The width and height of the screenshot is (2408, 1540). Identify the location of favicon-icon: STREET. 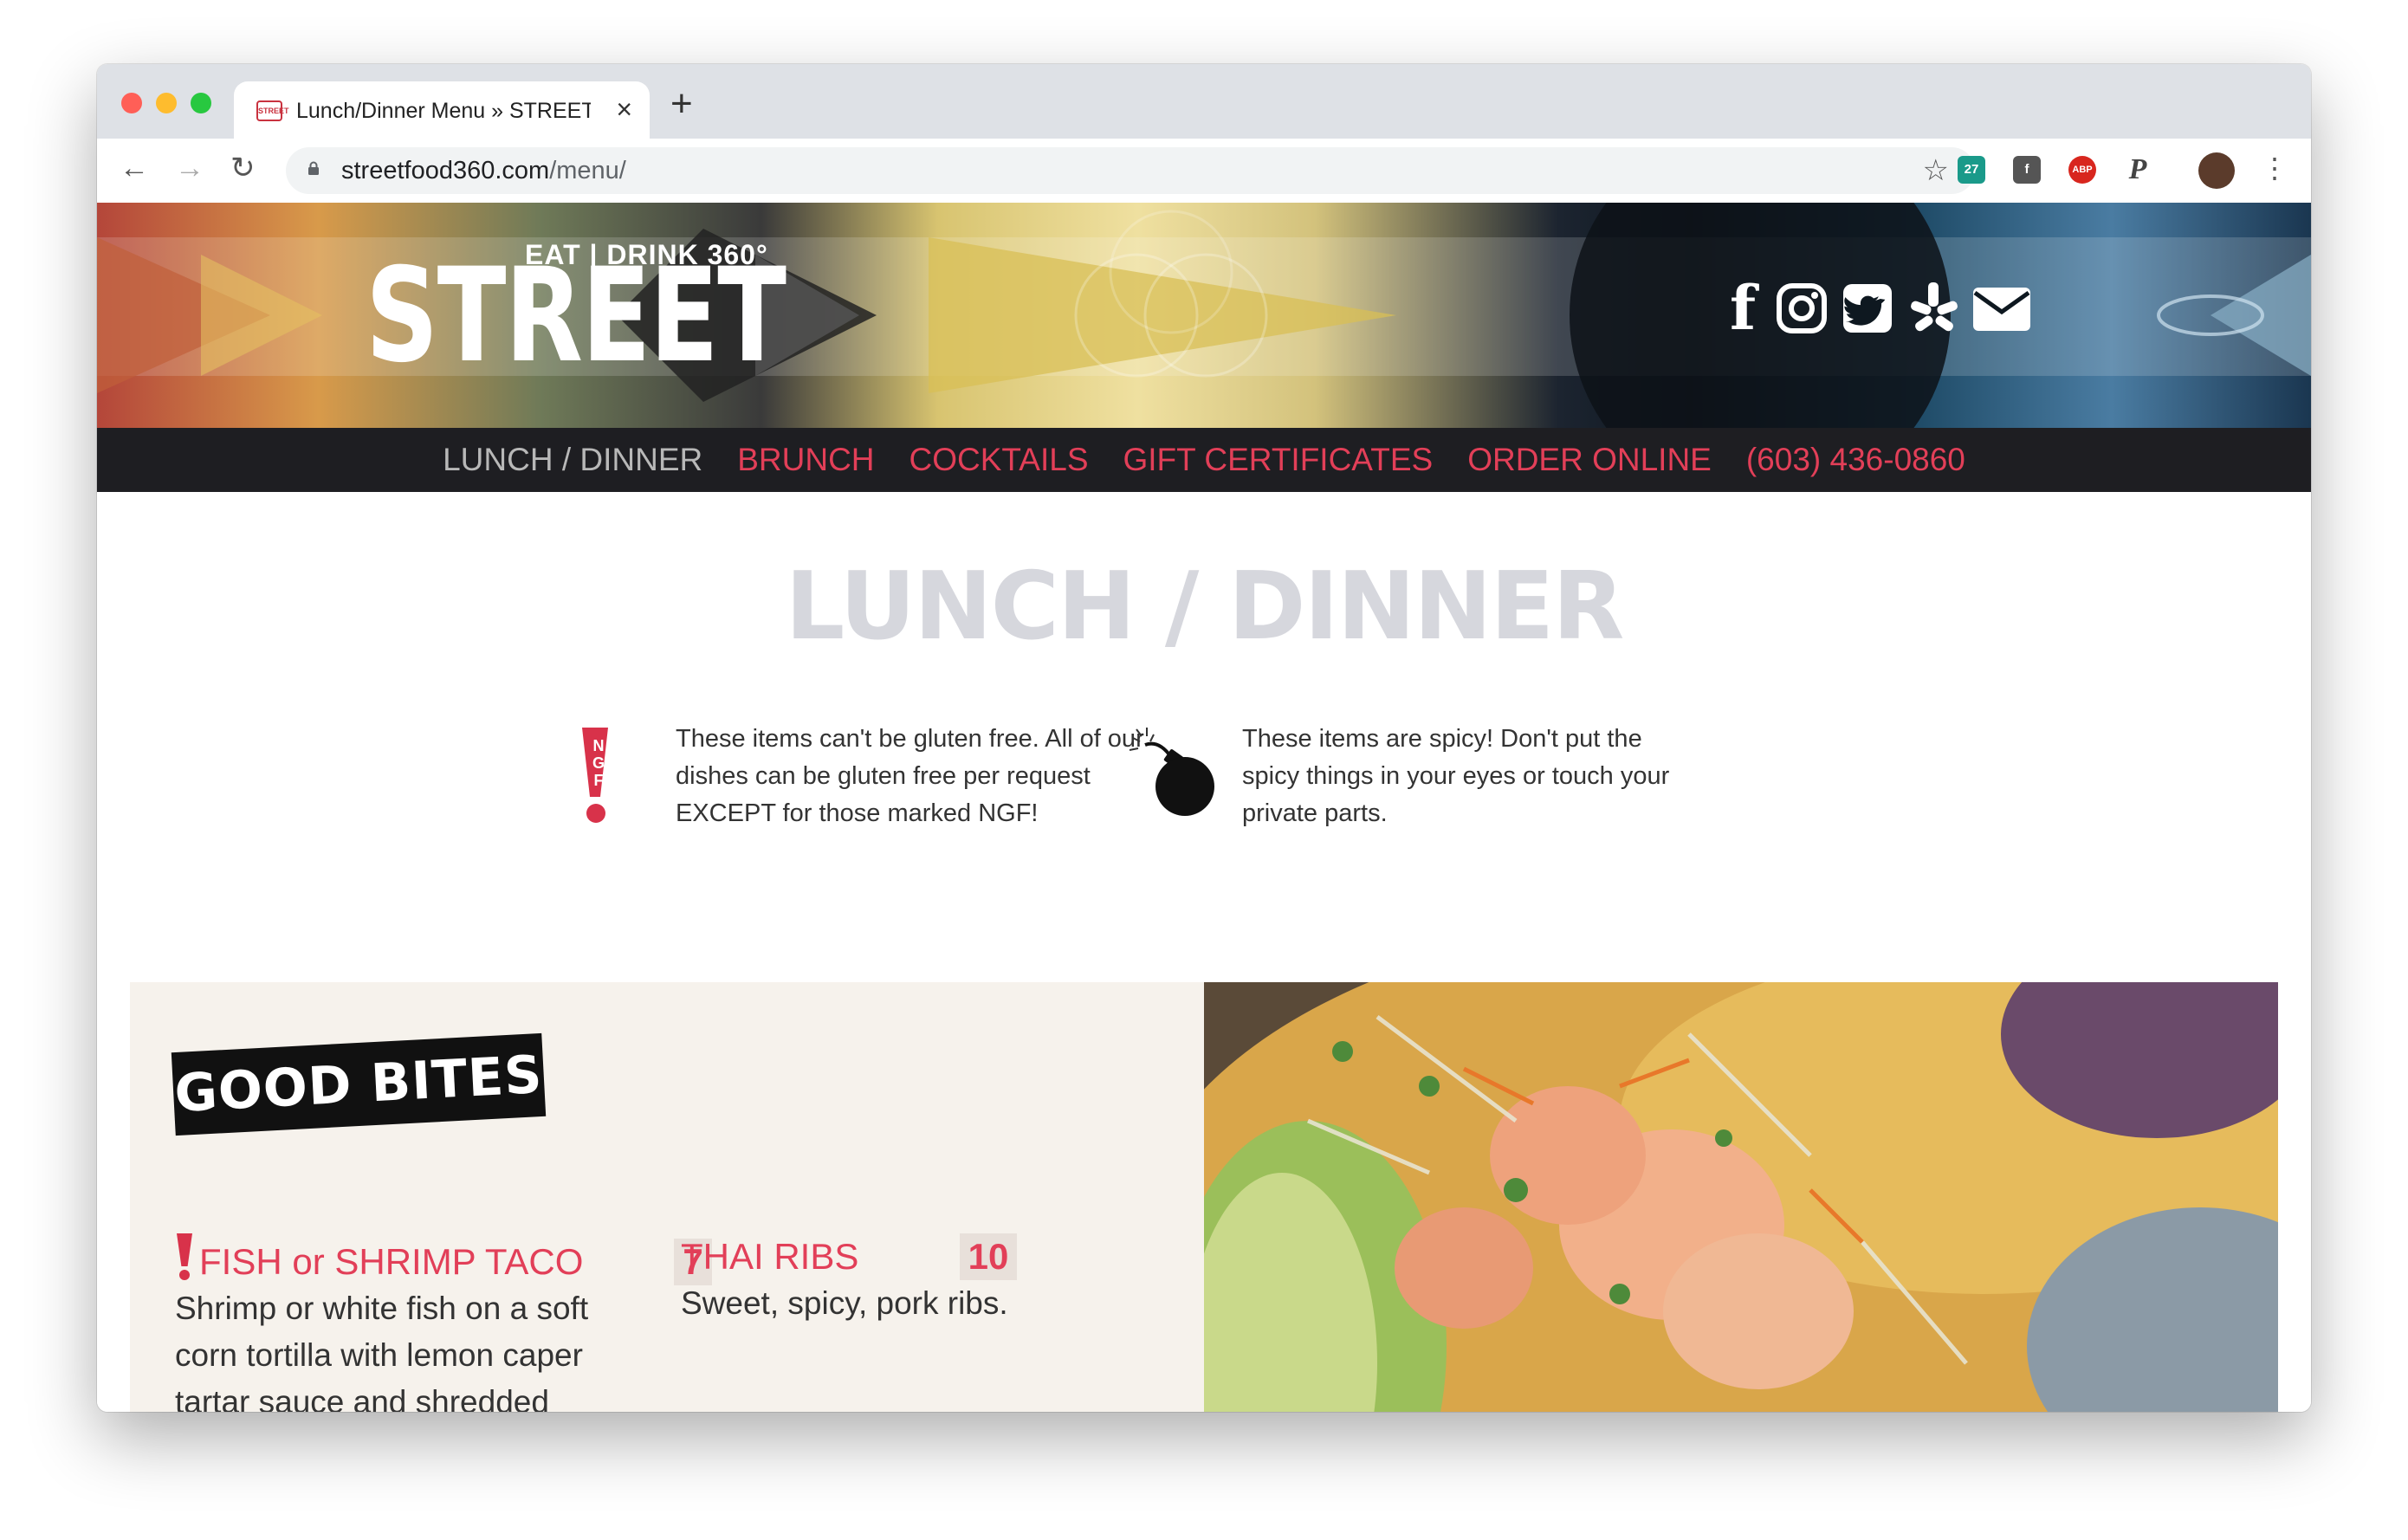
(272, 110).